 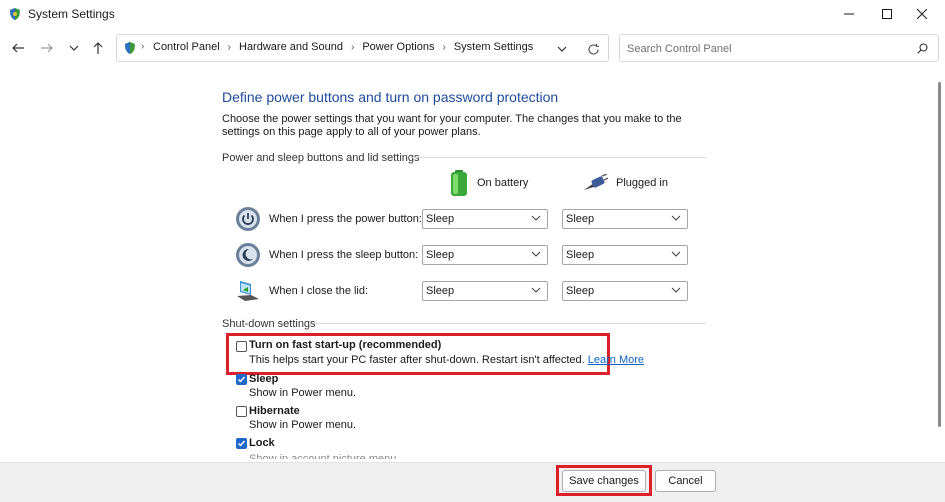 What do you see at coordinates (616, 360) in the screenshot?
I see `learn-more-link: Learn More` at bounding box center [616, 360].